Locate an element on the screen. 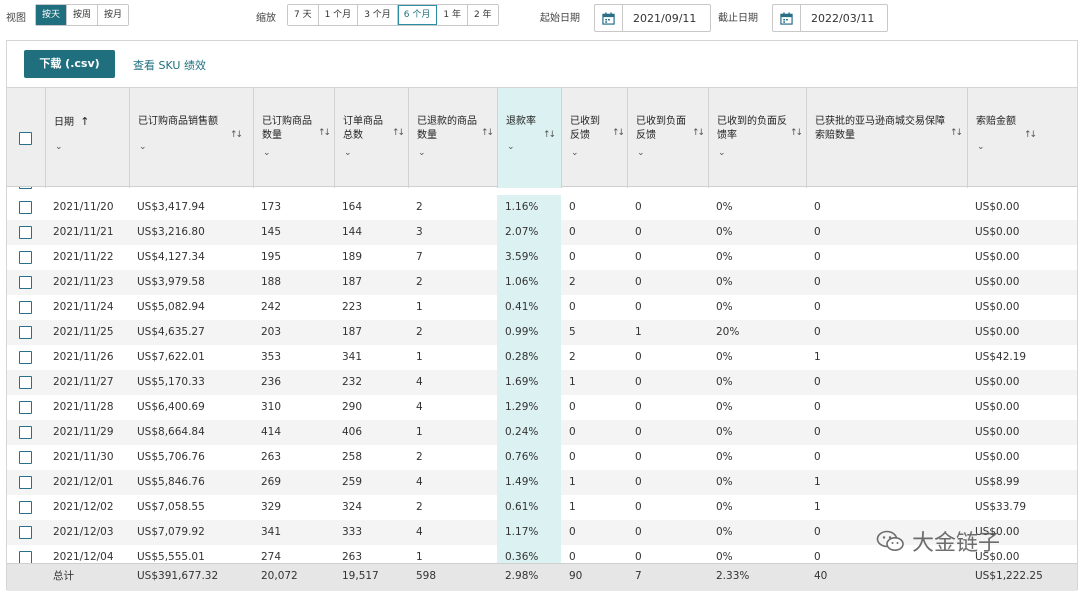 Image resolution: width=1080 pixels, height=592 pixels. zoom-option-1m: 1 个月 is located at coordinates (338, 15).